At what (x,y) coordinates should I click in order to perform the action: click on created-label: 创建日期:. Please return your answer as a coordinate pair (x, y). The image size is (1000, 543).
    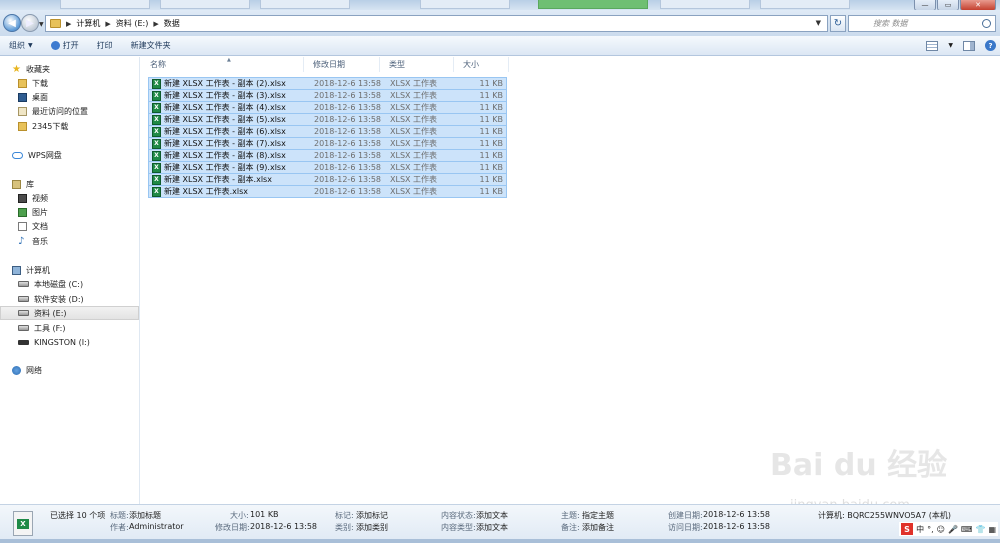
    Looking at the image, I should click on (685, 515).